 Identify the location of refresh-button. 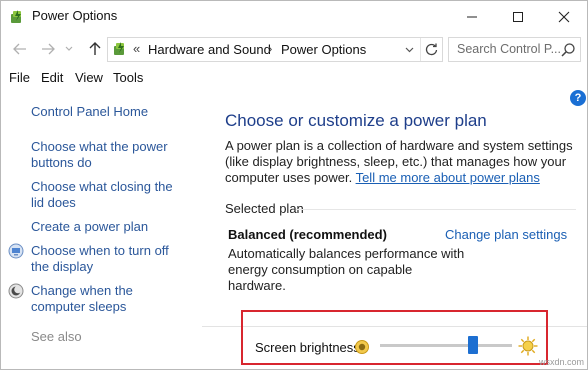
(430, 49).